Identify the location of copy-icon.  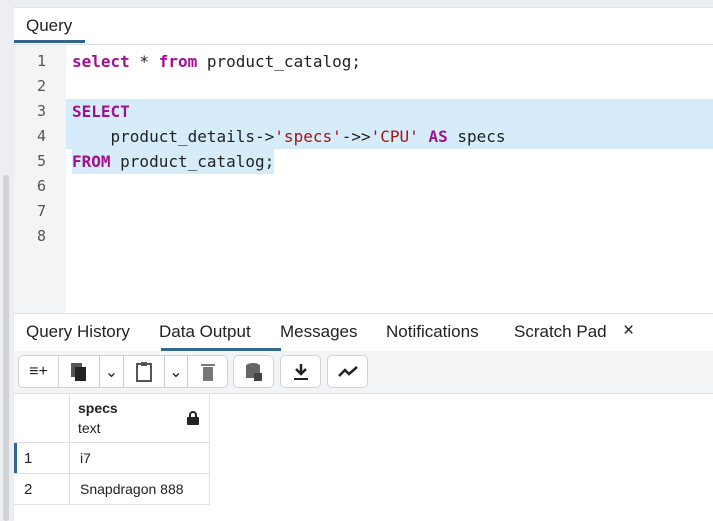
(78, 371).